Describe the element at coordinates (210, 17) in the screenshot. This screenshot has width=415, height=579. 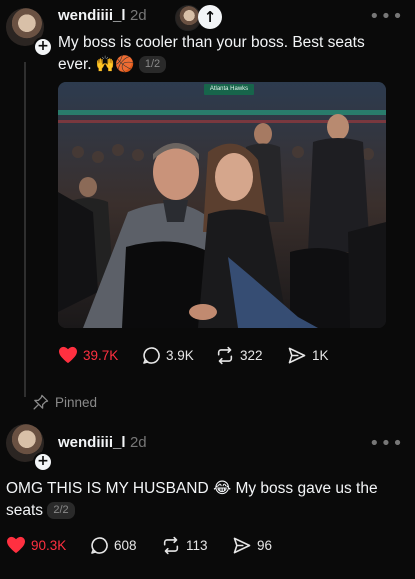
I see `arrow-up-icon: ↑` at that location.